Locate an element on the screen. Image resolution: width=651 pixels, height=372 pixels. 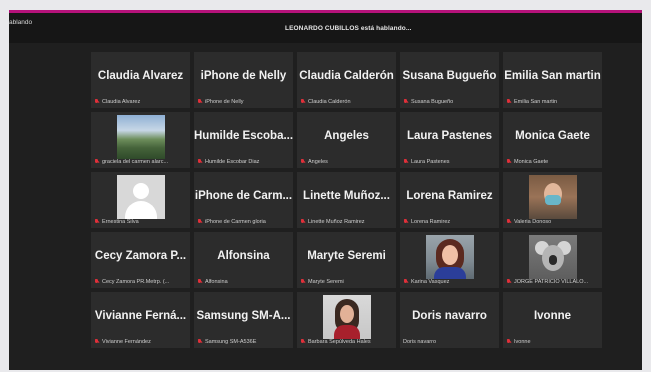
participant-label-text: Susana Bugueño is located at coordinates (432, 102).